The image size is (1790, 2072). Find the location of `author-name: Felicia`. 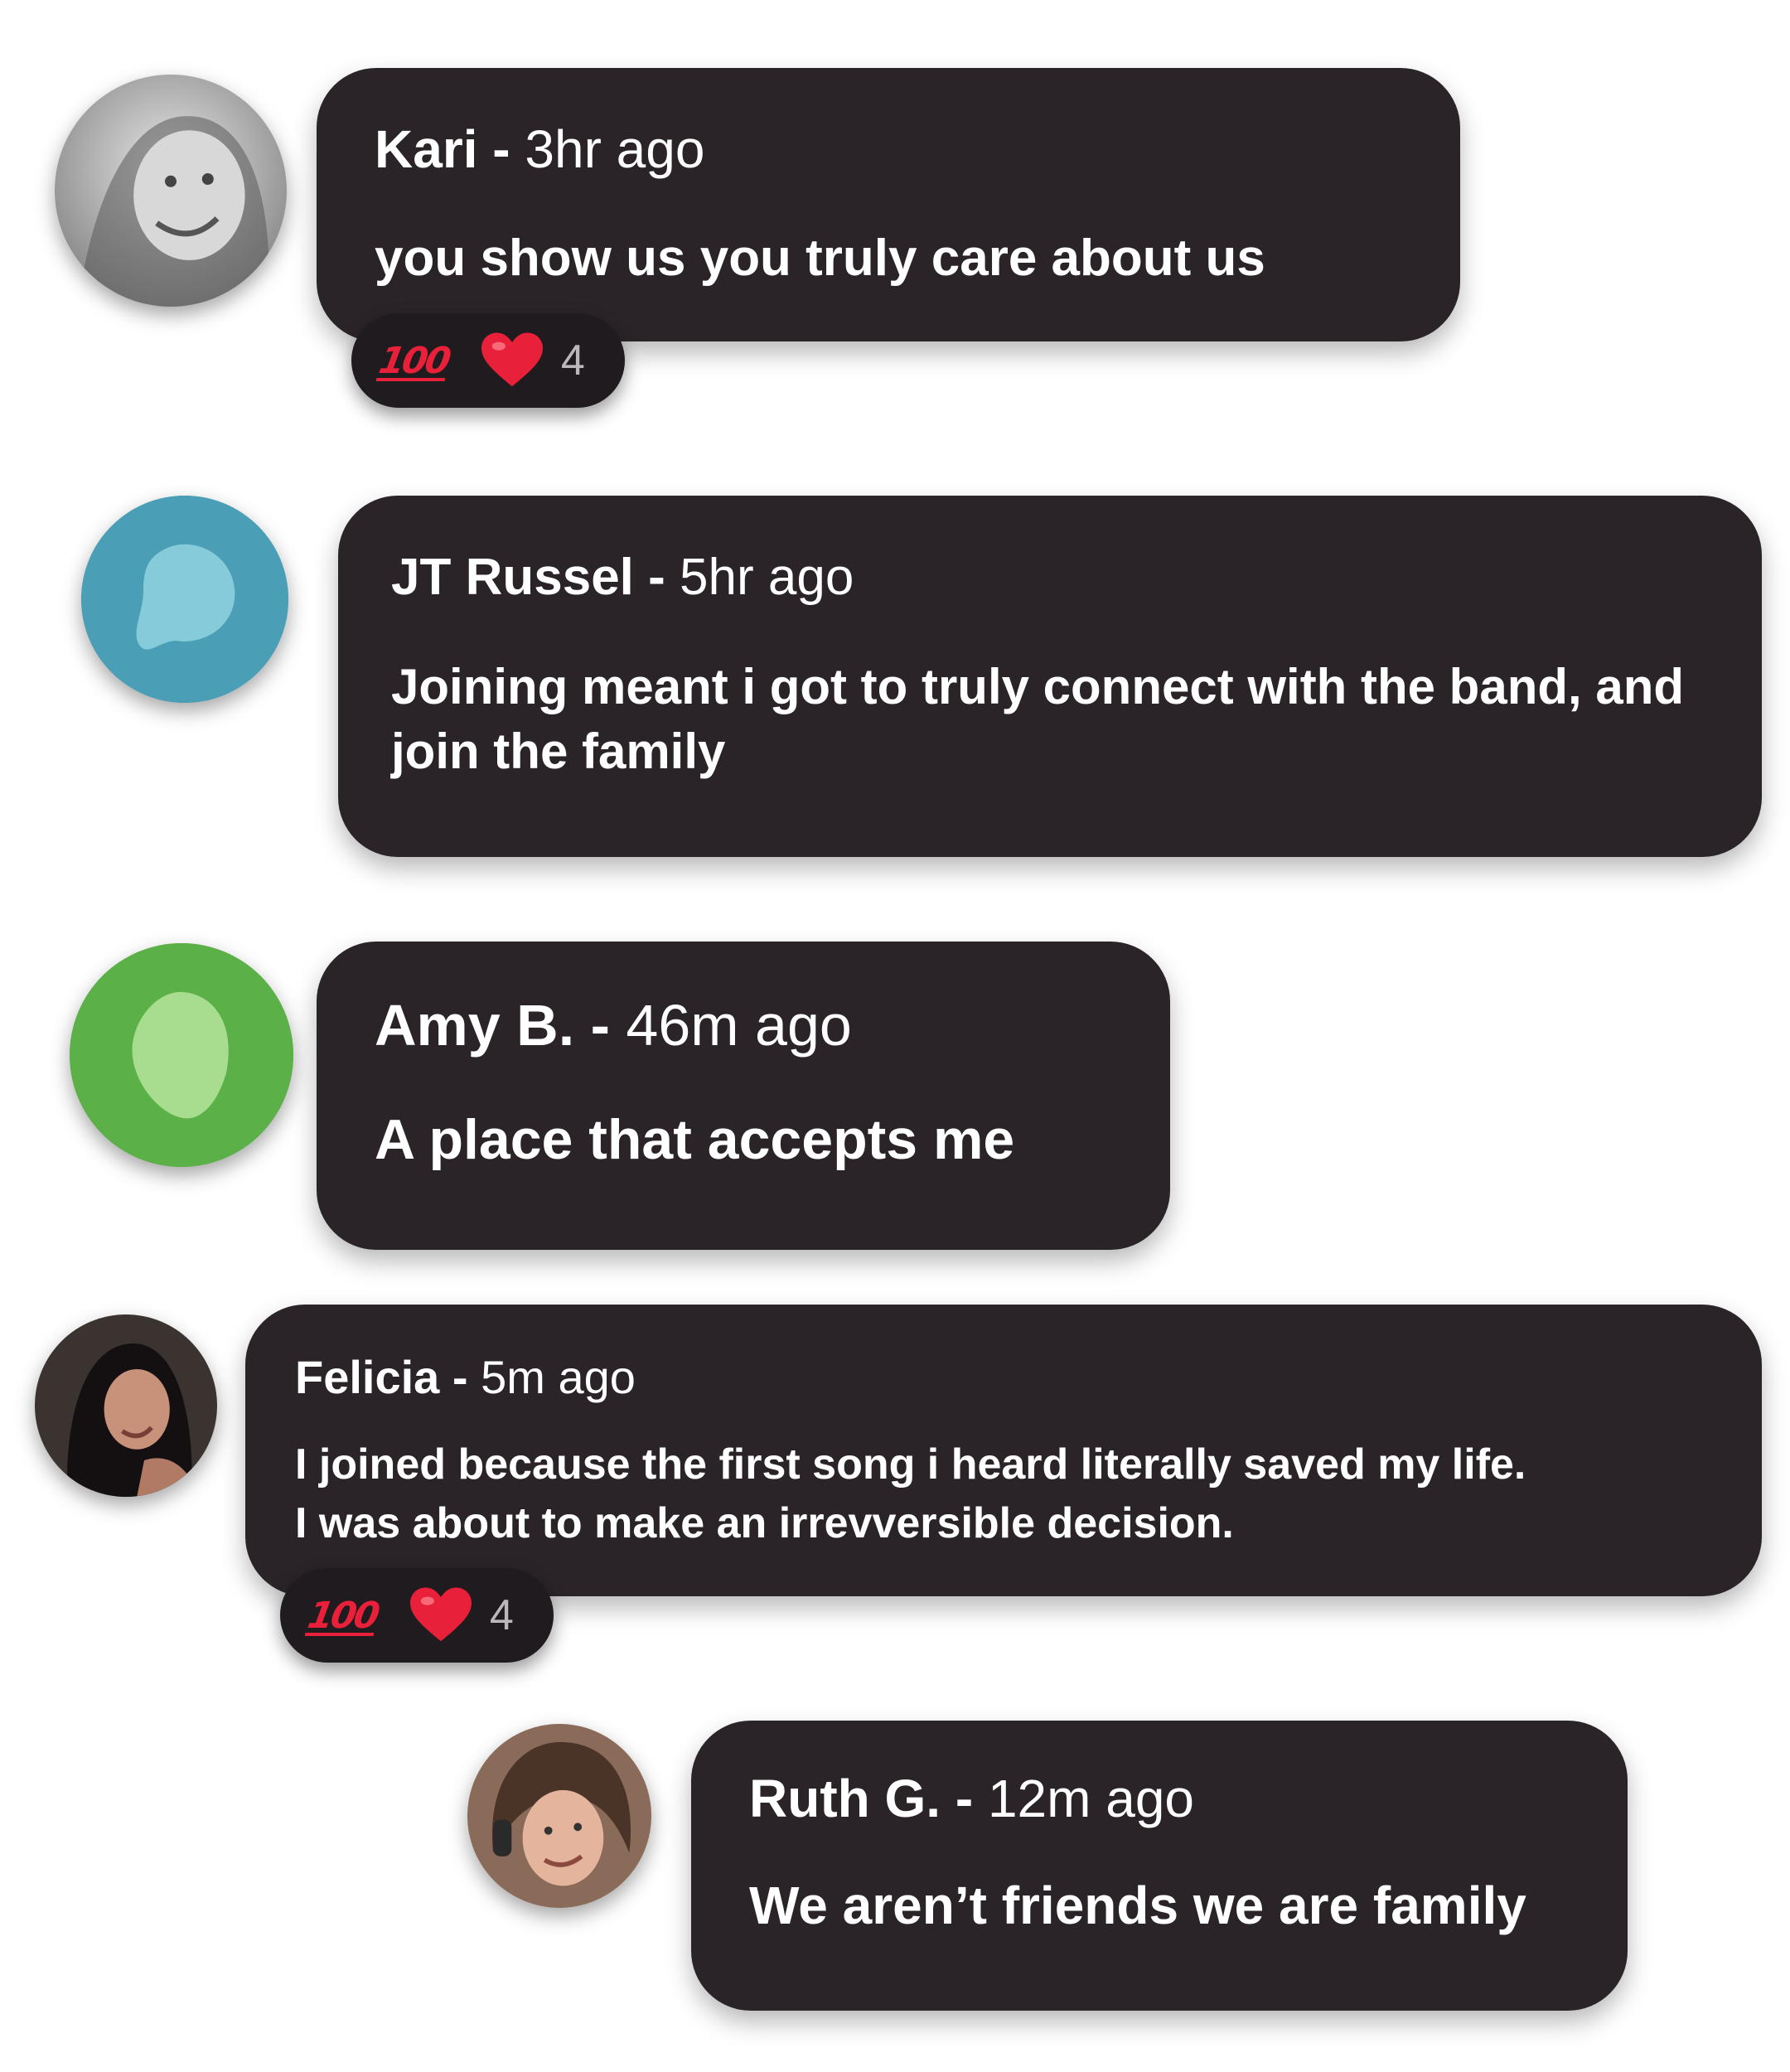

author-name: Felicia is located at coordinates (367, 1377).